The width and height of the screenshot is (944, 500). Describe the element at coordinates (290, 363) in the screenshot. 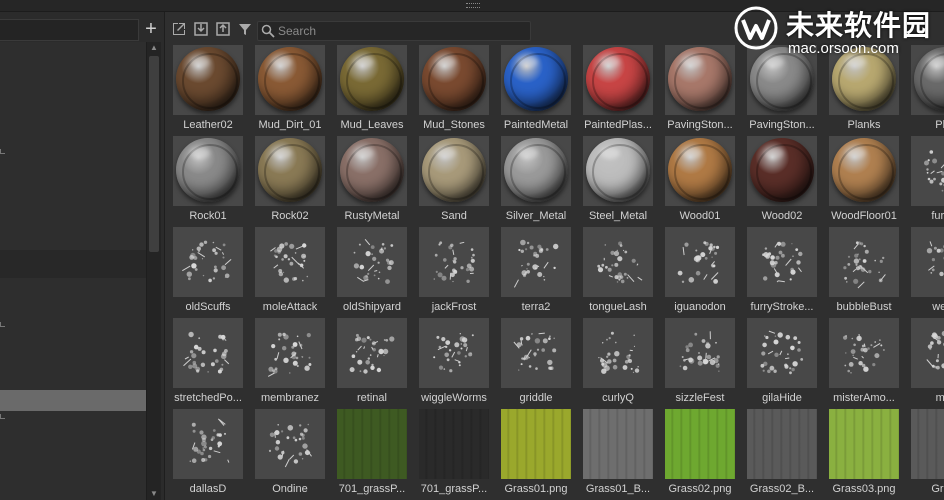

I see `asset-item: membranez` at that location.